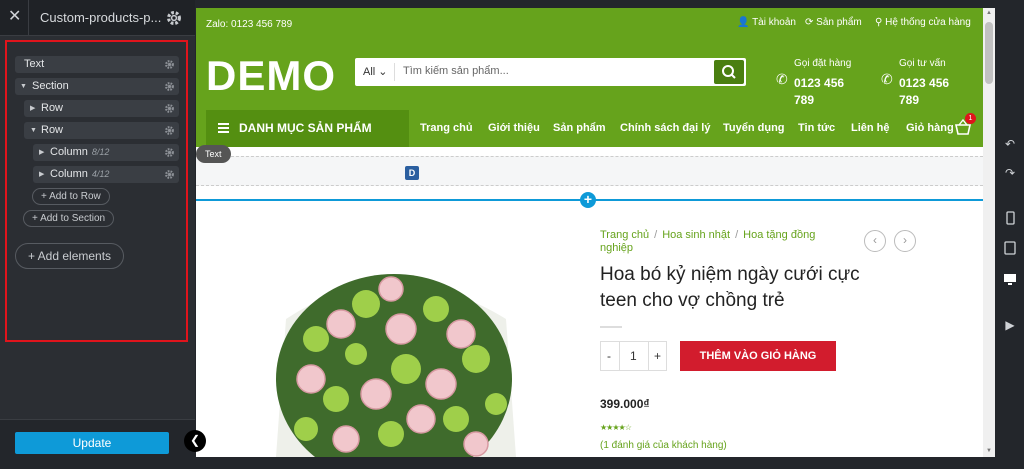 Image resolution: width=1024 pixels, height=469 pixels. What do you see at coordinates (758, 356) in the screenshot?
I see `add-to-cart-button: THÊM VÀO GIỎ HÀNG` at bounding box center [758, 356].